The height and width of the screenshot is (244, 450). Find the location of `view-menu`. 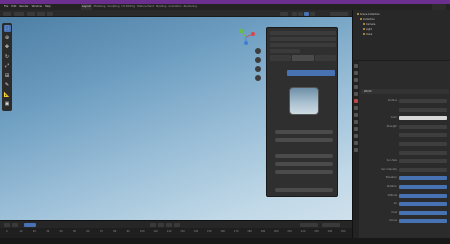

view-menu is located at coordinates (31, 13).